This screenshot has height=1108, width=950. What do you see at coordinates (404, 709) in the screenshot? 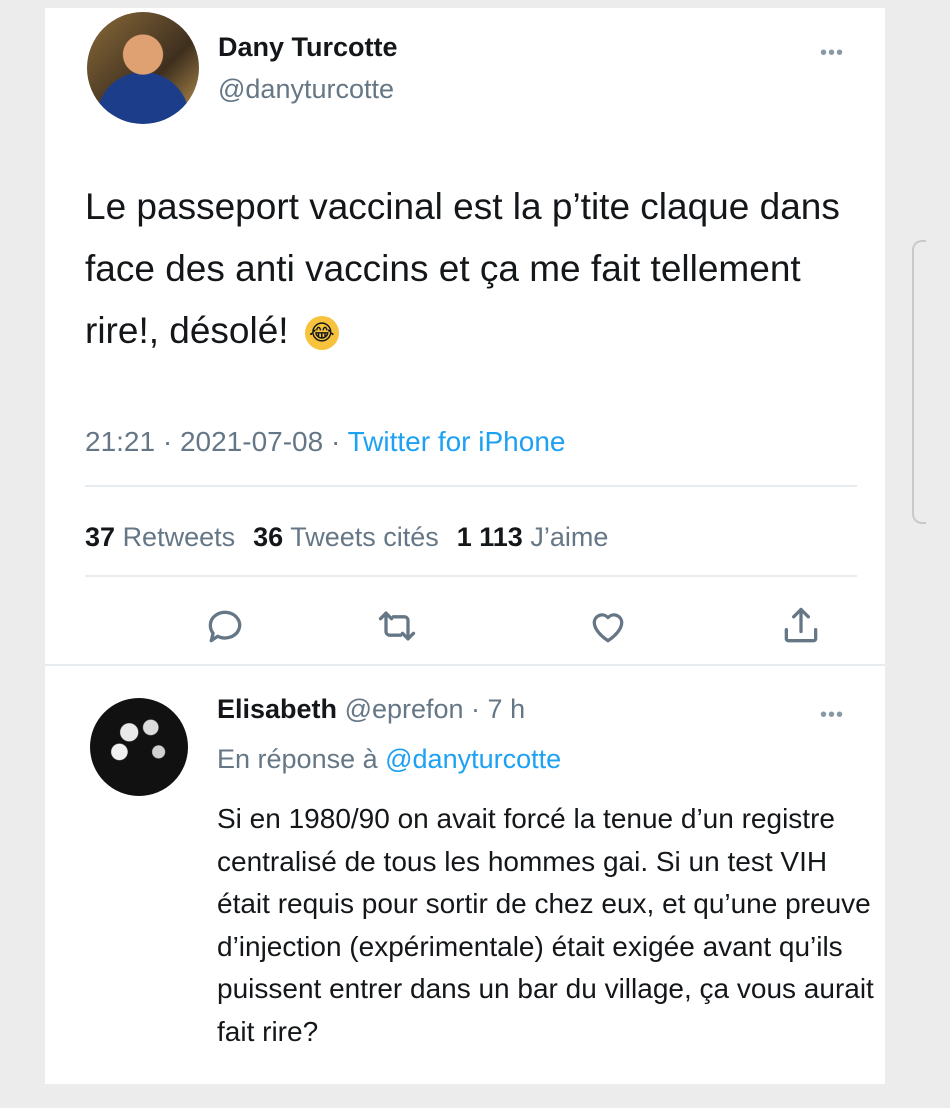
I see `reply-author-handle: @eprefon` at bounding box center [404, 709].